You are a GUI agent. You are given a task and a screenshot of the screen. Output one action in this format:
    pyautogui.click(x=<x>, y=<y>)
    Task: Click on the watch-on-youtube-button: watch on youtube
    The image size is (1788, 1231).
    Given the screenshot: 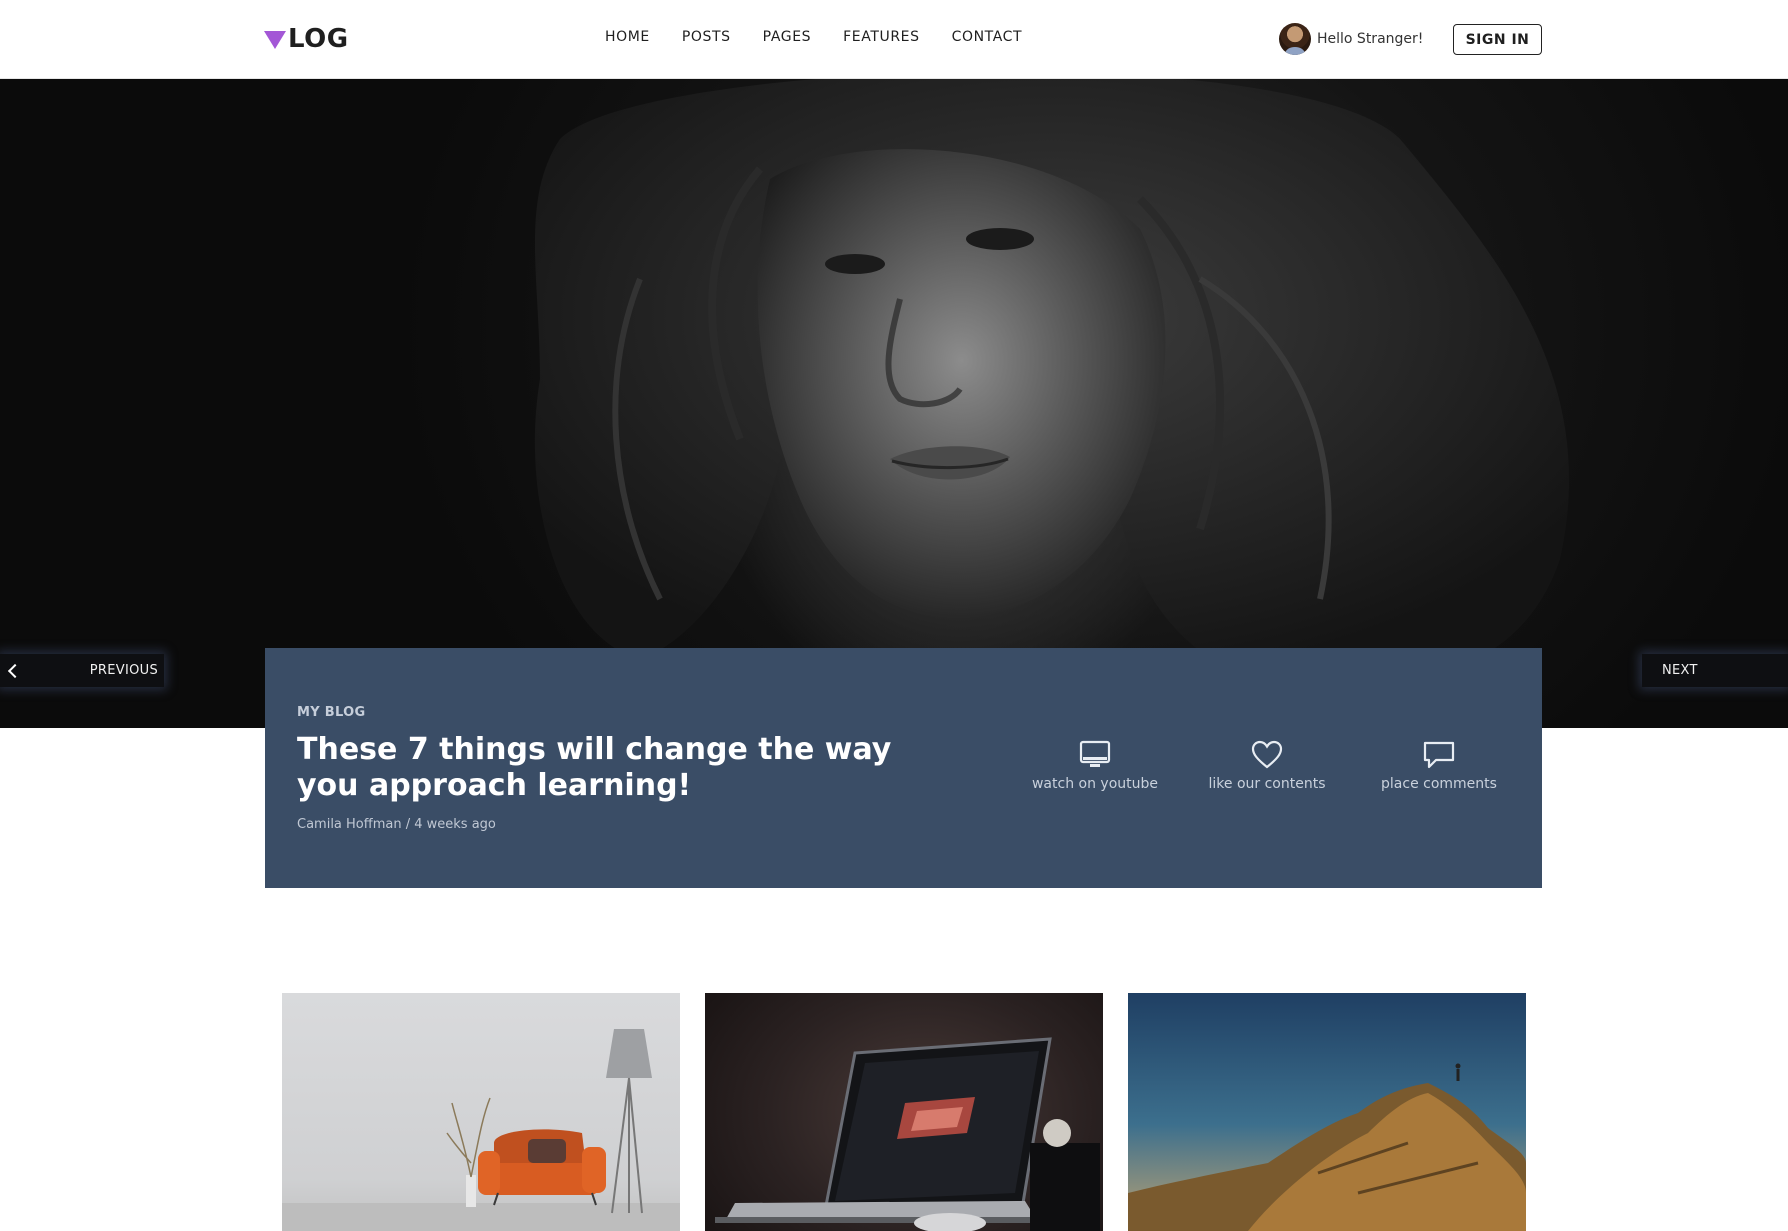 What is the action you would take?
    pyautogui.click(x=1095, y=766)
    